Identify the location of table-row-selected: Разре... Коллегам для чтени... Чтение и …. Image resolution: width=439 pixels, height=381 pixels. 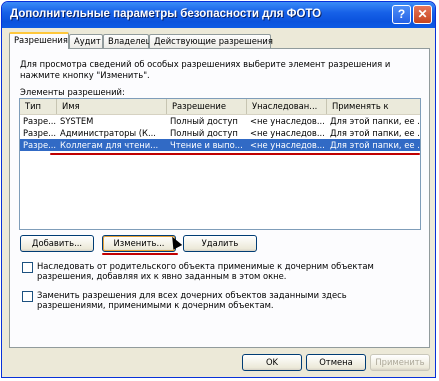
(220, 145).